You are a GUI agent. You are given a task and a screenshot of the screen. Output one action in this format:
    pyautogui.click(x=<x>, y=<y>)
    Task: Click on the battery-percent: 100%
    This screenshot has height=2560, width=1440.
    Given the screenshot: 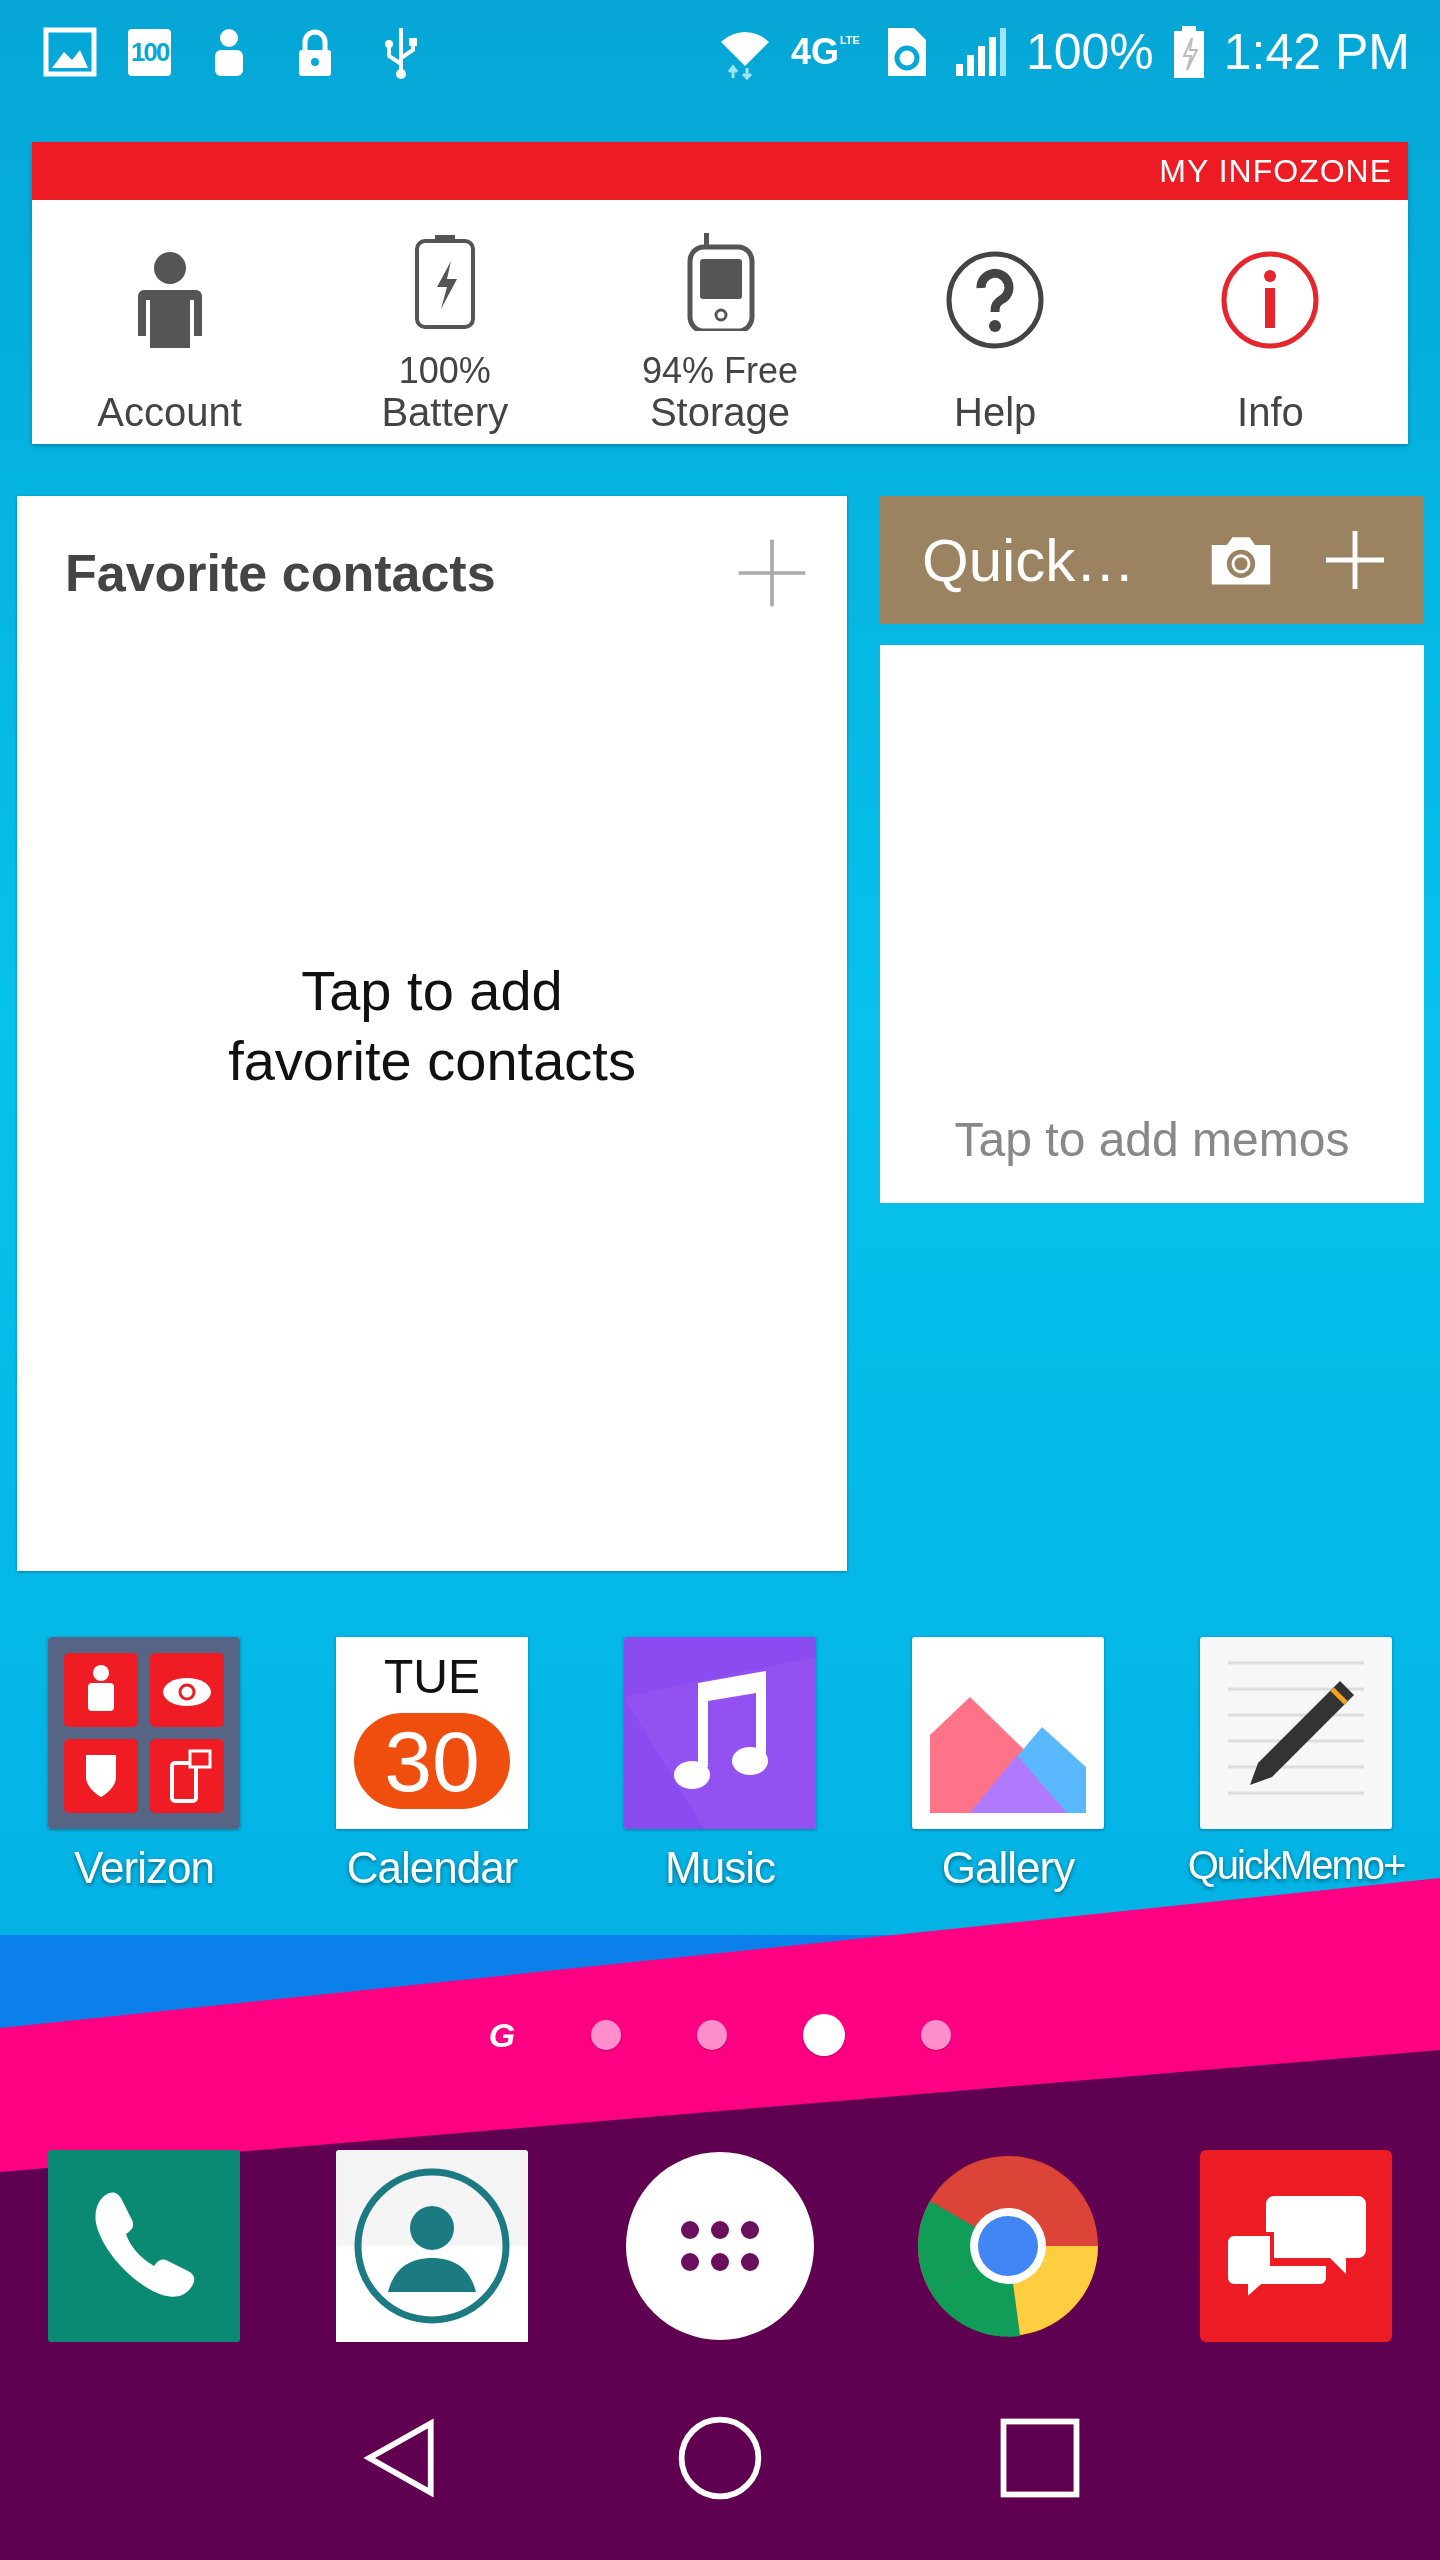 What is the action you would take?
    pyautogui.click(x=1089, y=52)
    